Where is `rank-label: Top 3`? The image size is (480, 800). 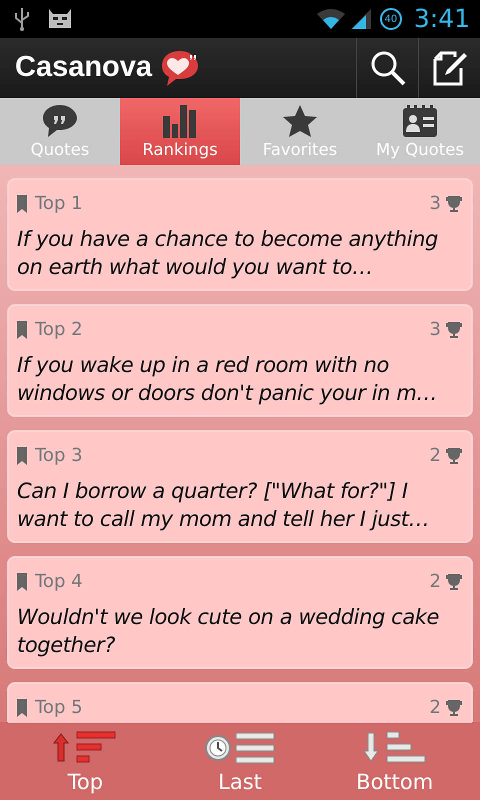
rank-label: Top 3 is located at coordinates (59, 456).